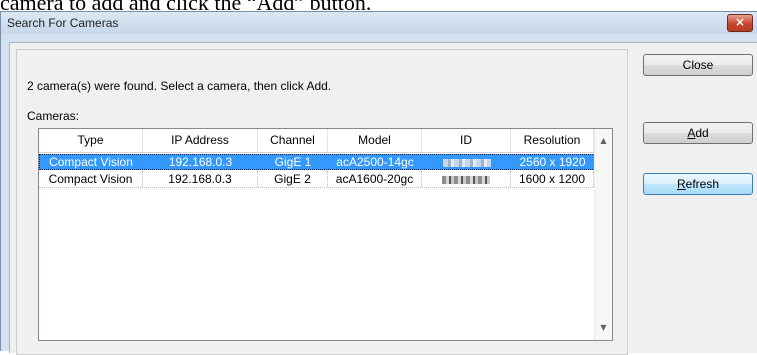 Image resolution: width=757 pixels, height=355 pixels. What do you see at coordinates (200, 140) in the screenshot?
I see `column-header-ip-address: IP Address` at bounding box center [200, 140].